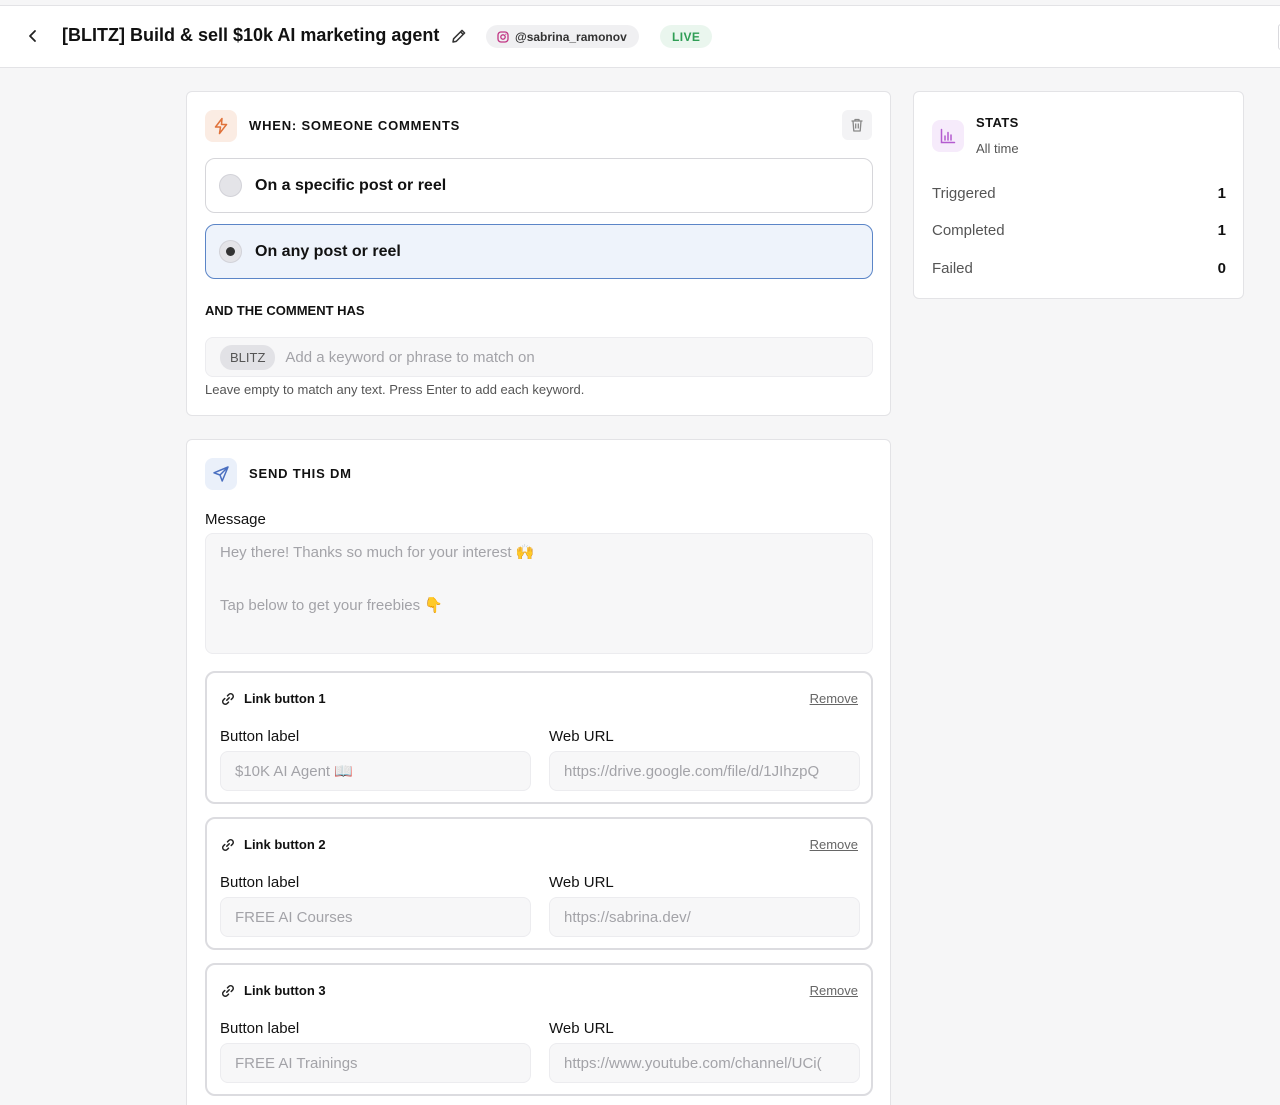 This screenshot has width=1280, height=1105. Describe the element at coordinates (285, 990) in the screenshot. I see `link-button-title: Link button 3` at that location.